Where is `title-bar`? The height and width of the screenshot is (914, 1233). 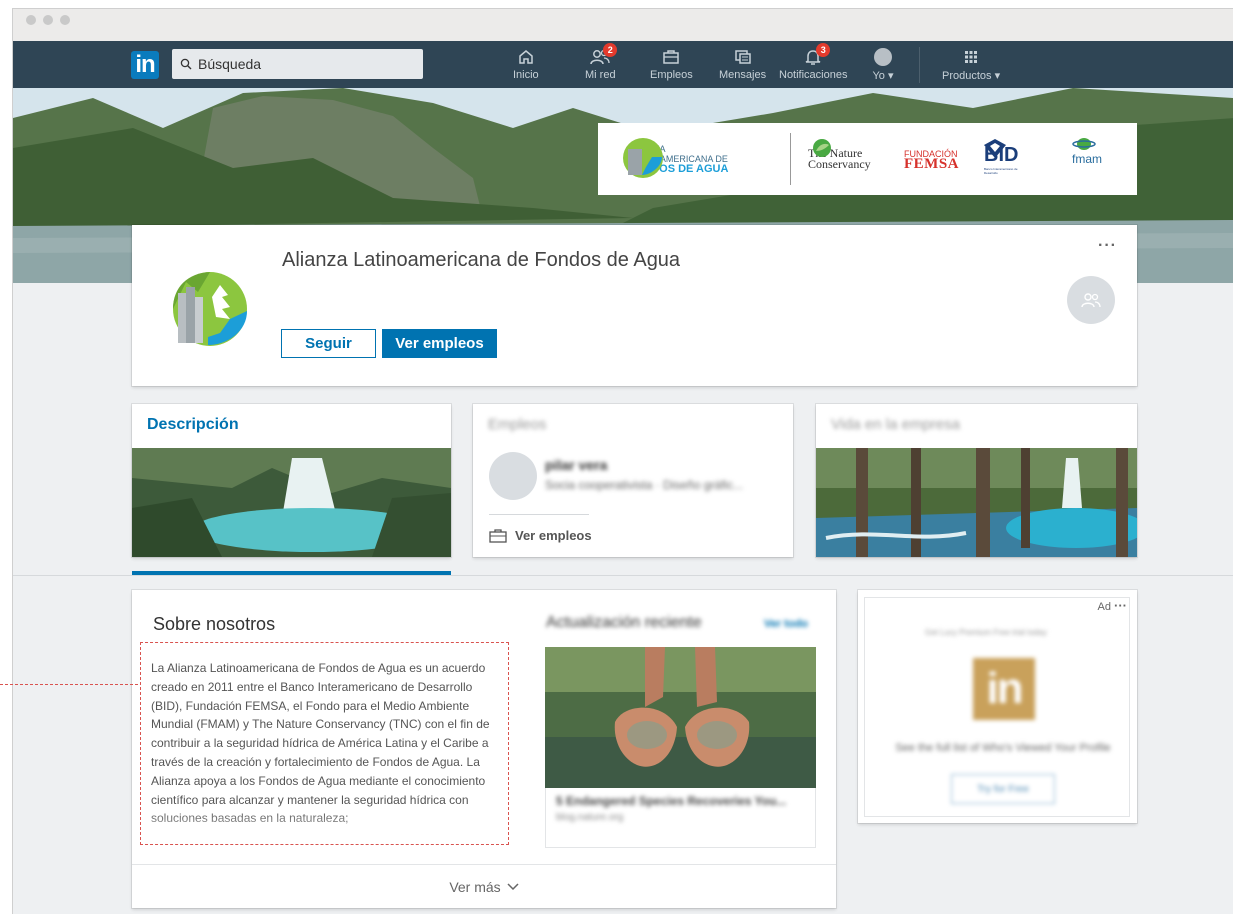 title-bar is located at coordinates (623, 25).